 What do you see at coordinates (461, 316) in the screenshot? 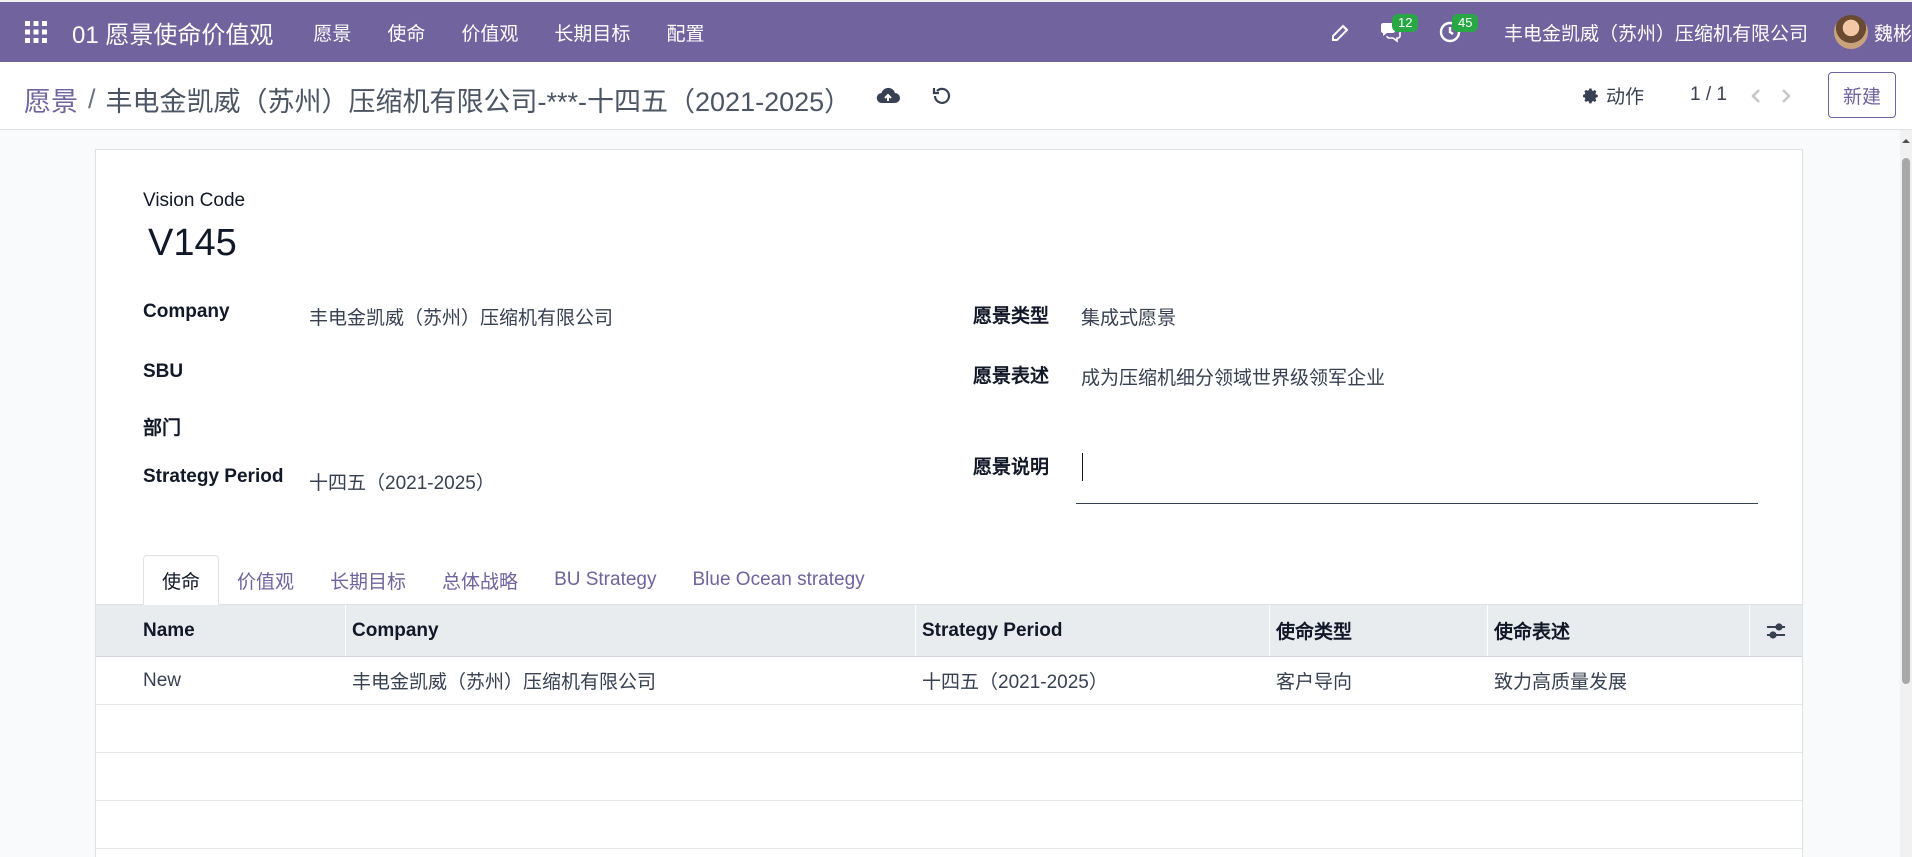
I see `company-field: 丰电金凯威（苏州）压缩机有限公司` at bounding box center [461, 316].